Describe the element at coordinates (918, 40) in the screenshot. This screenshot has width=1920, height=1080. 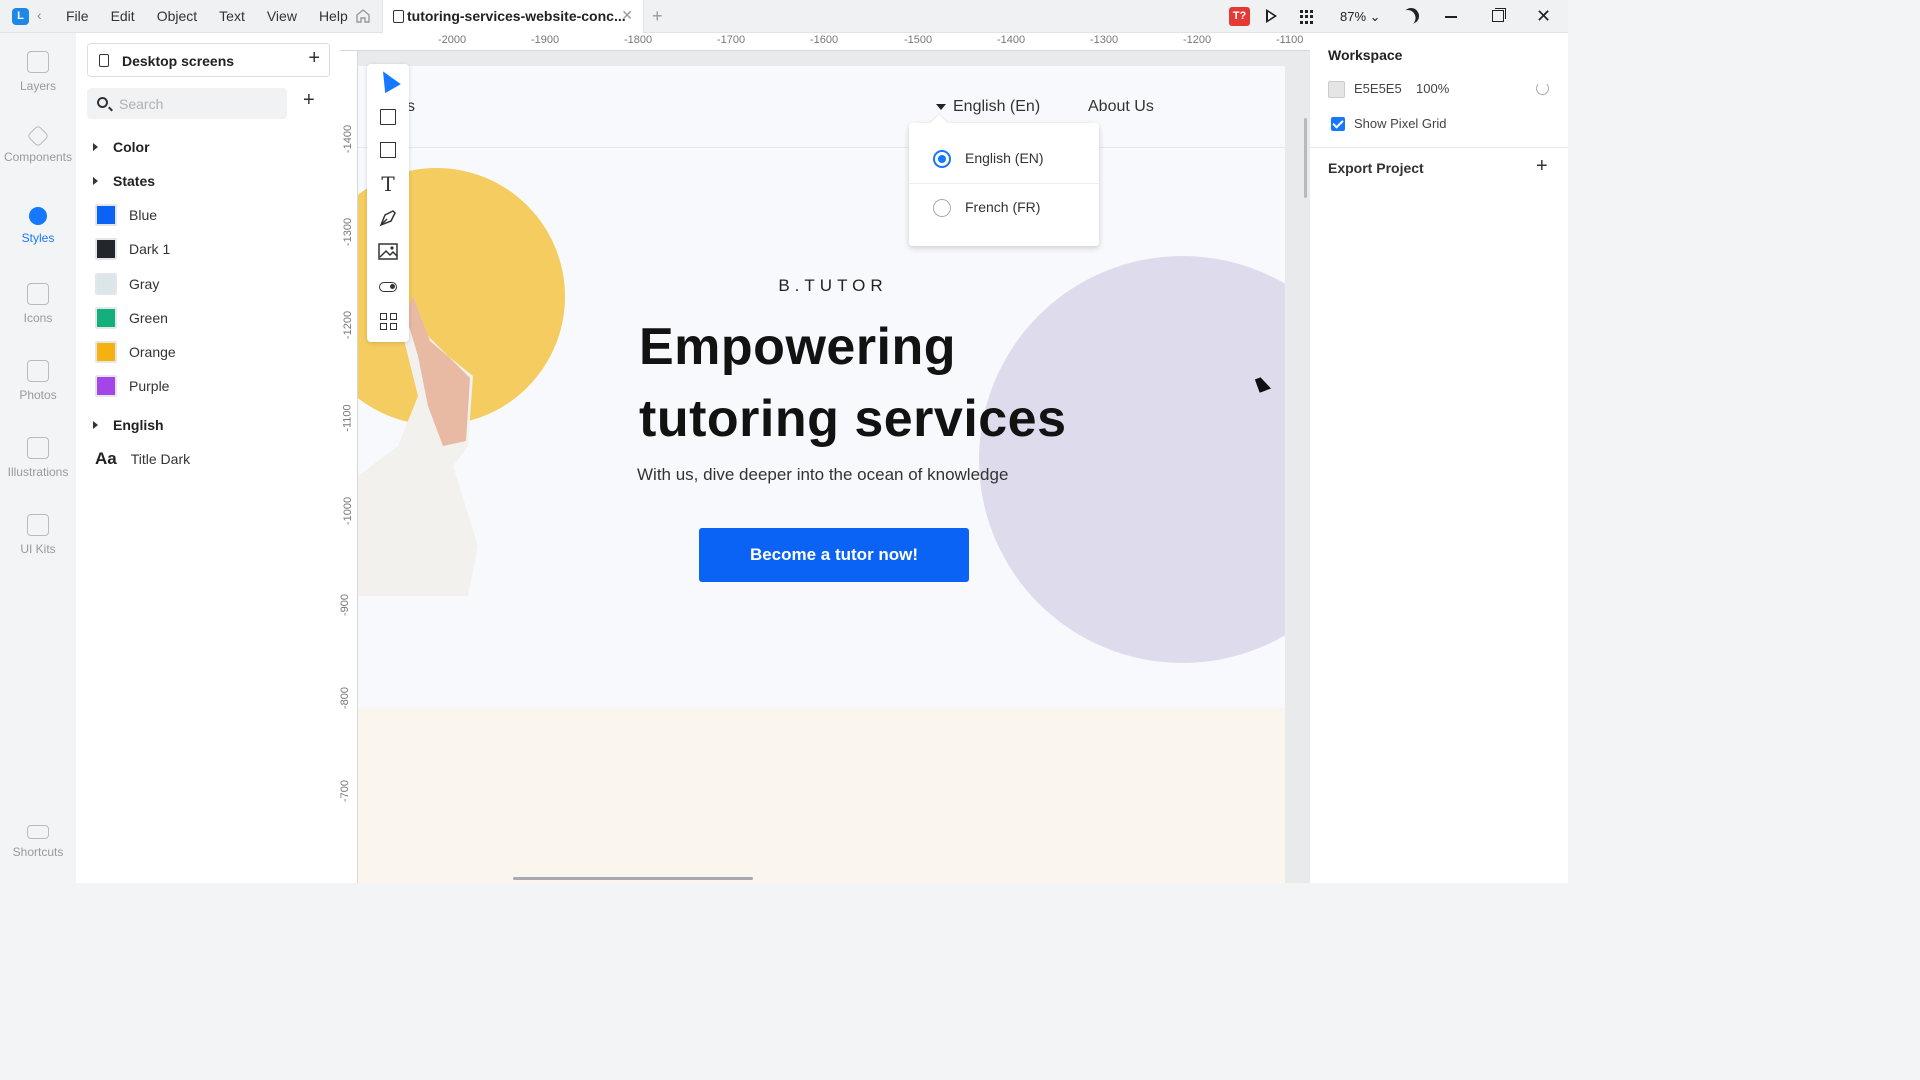
I see `ruler-label: -1500` at that location.